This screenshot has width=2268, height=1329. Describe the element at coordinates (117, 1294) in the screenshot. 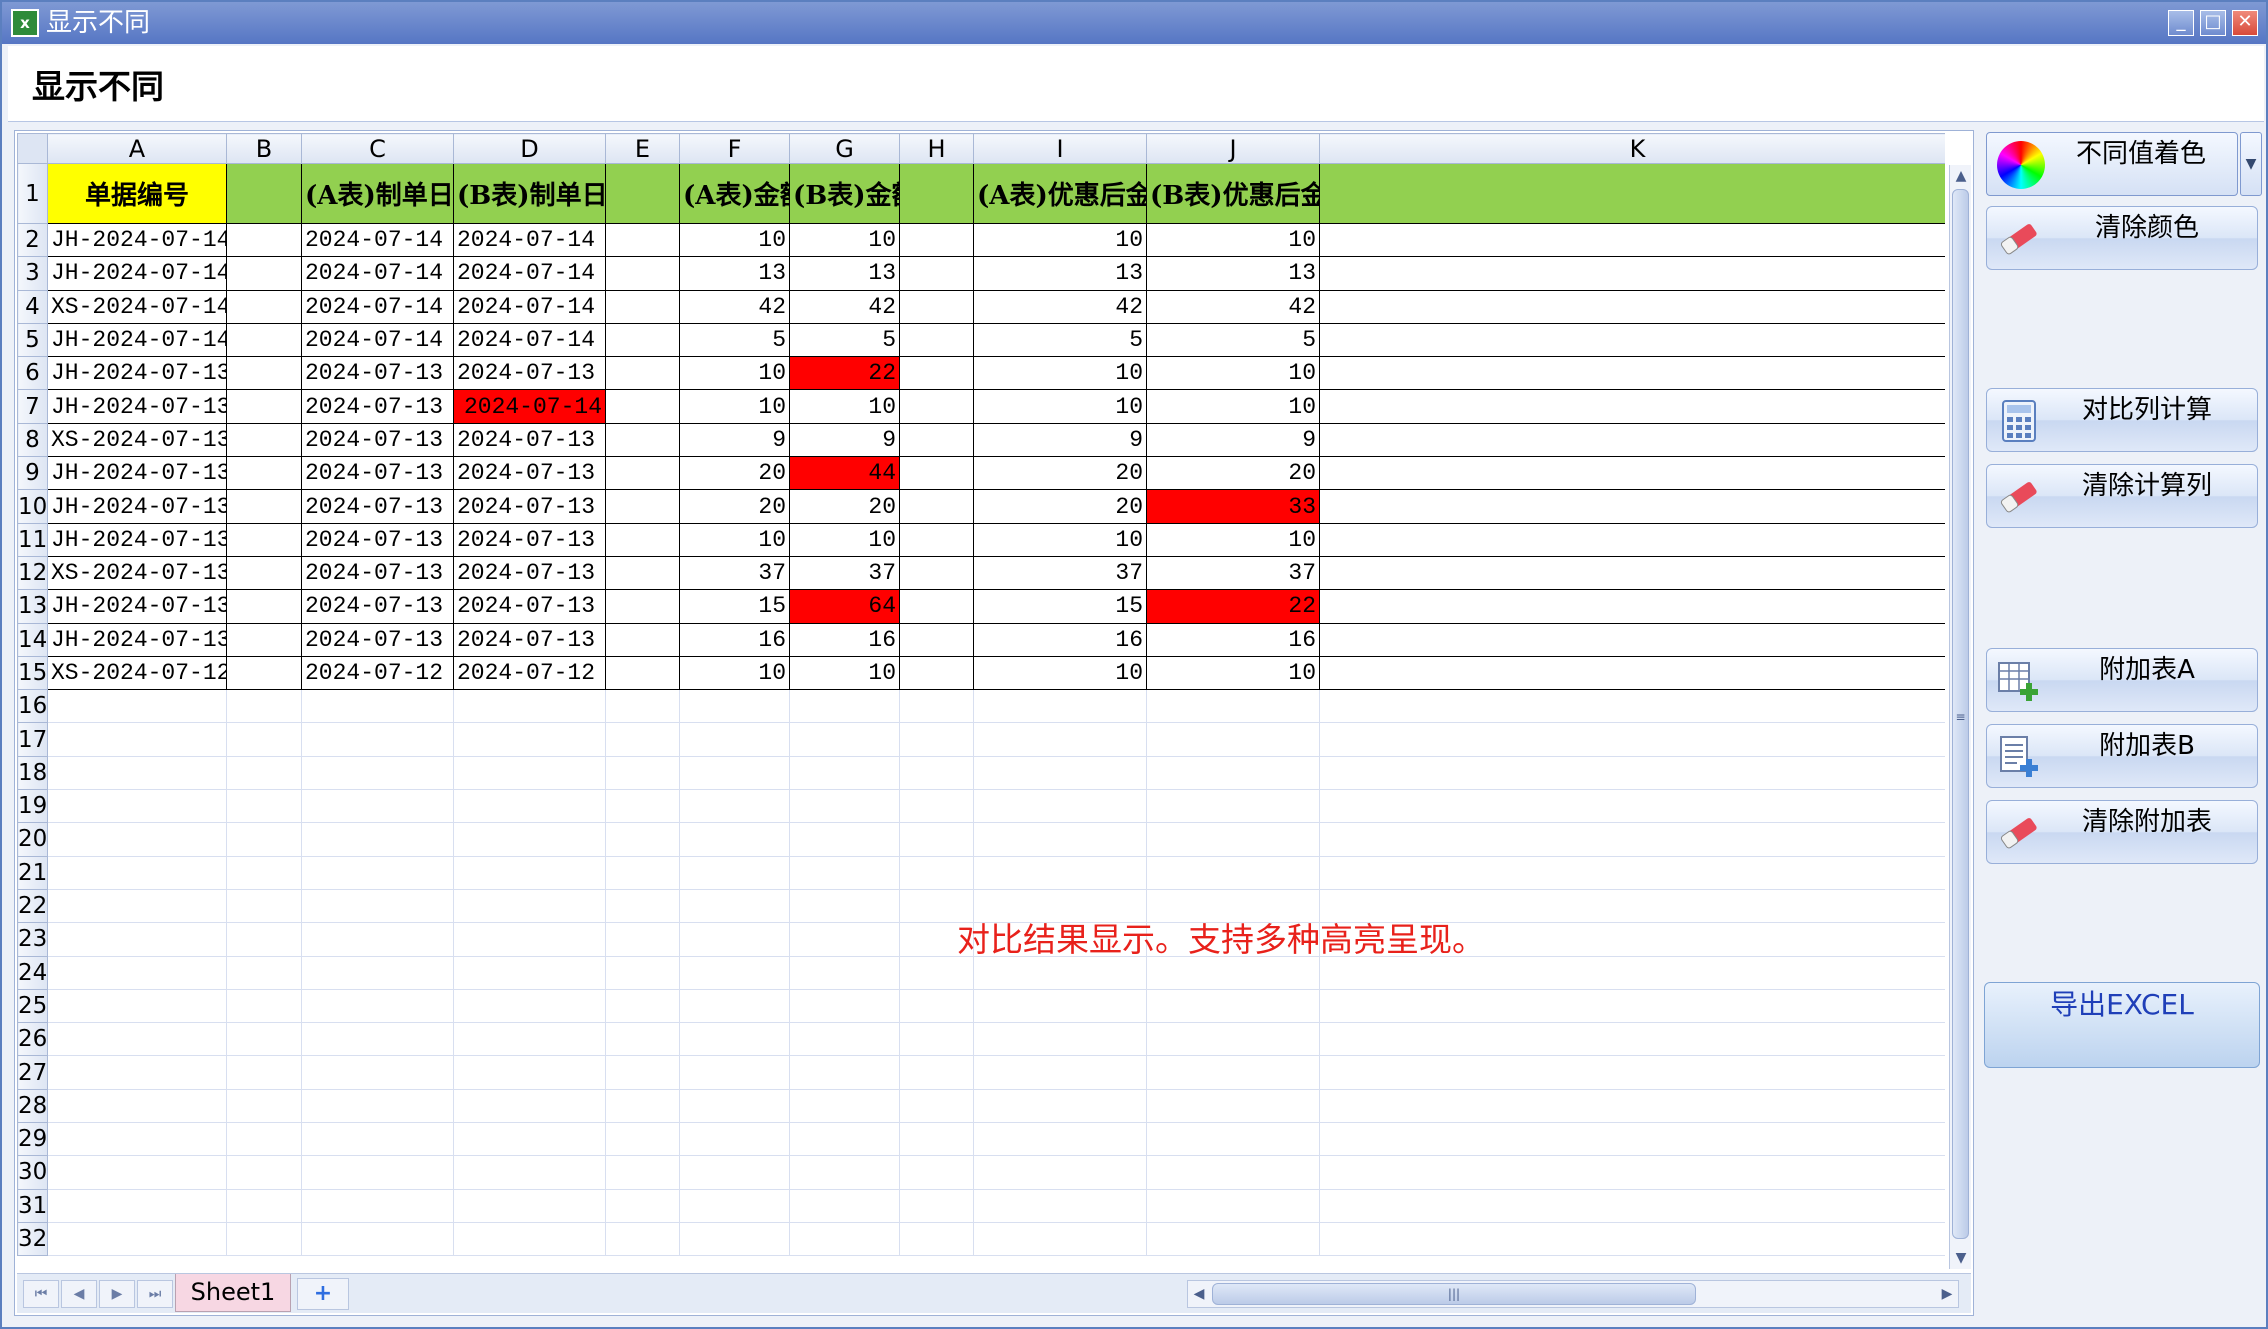

I see `next-sheet-icon: ▶` at that location.